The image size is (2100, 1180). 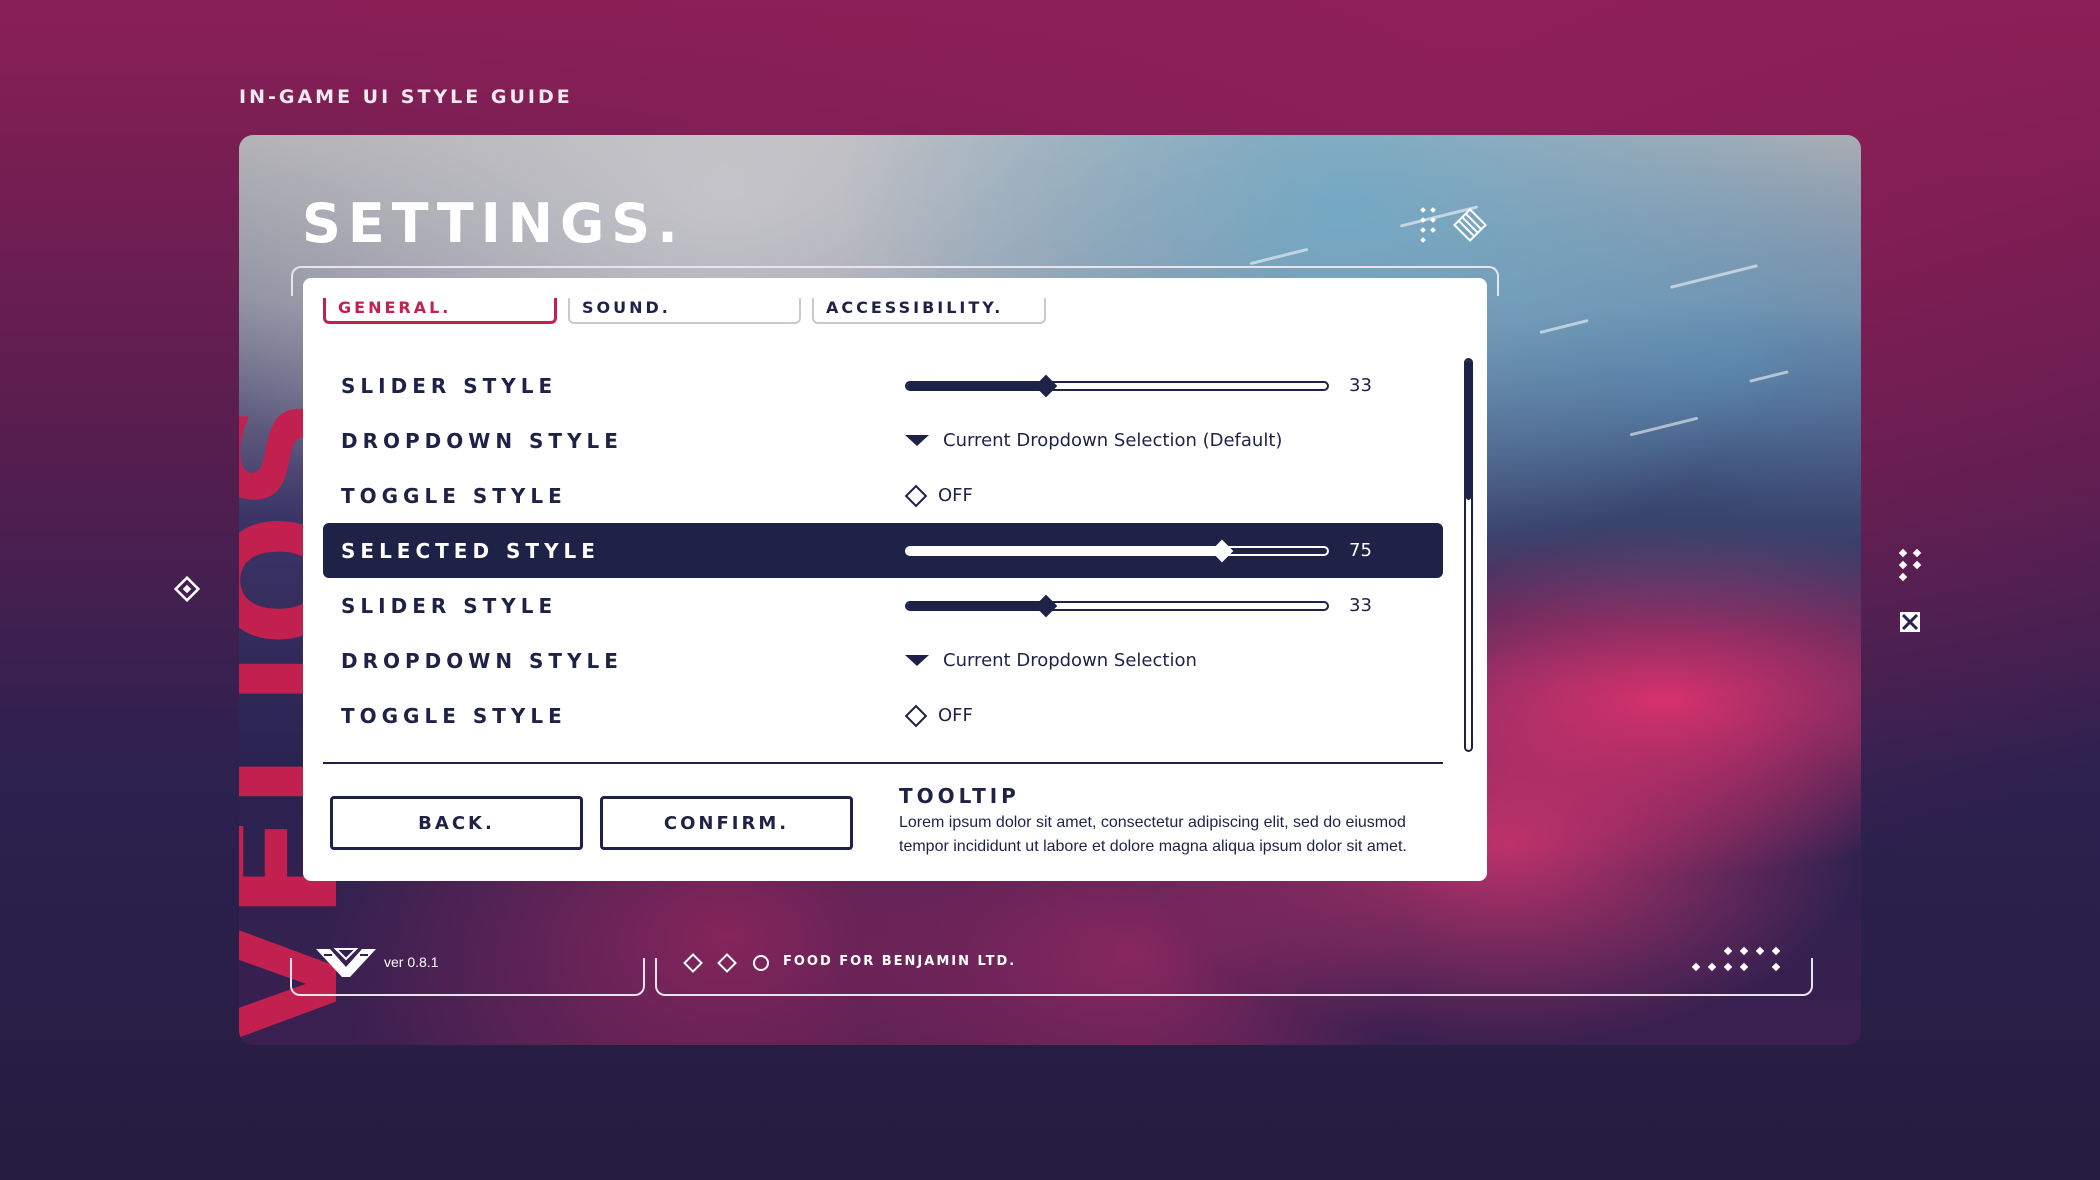 I want to click on slider-value: 75, so click(x=1360, y=550).